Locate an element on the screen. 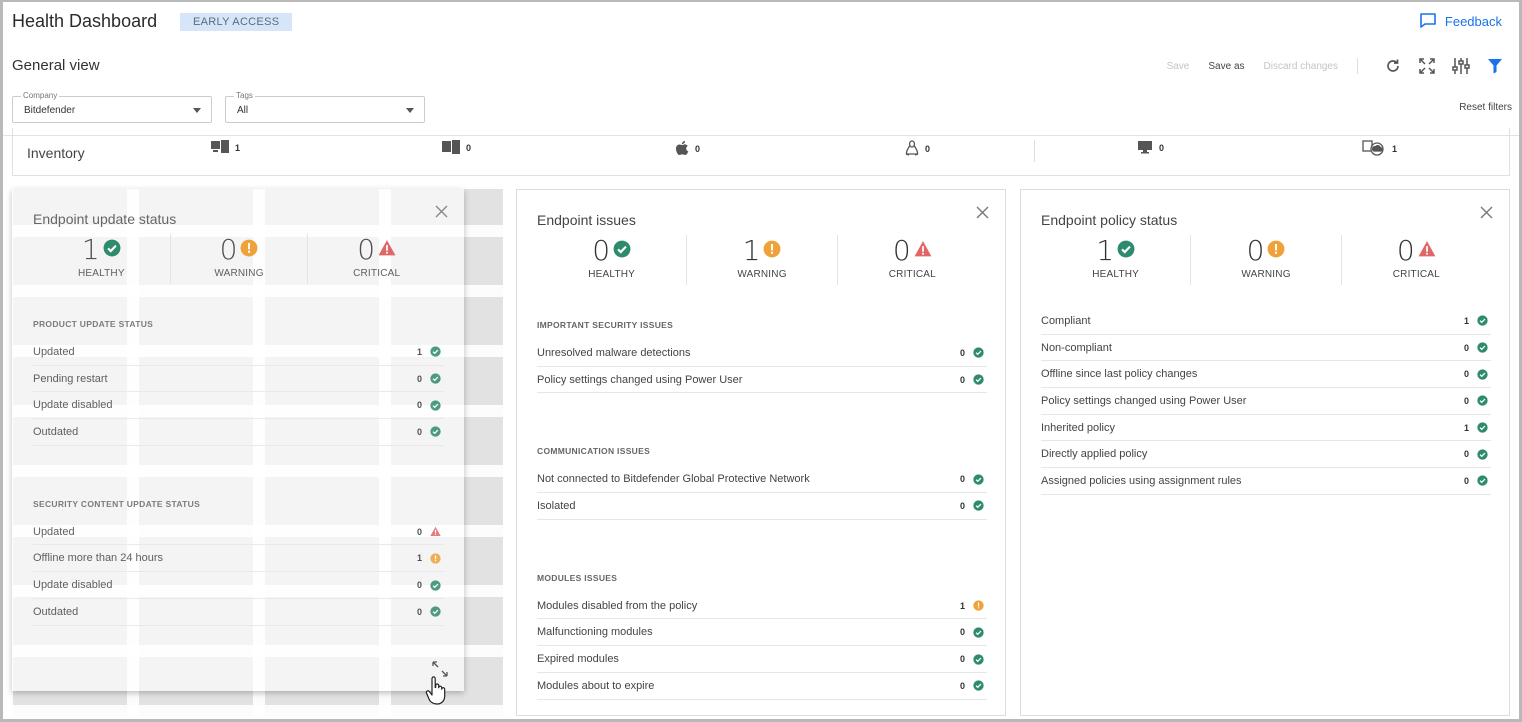  feedback-link: Feedback is located at coordinates (1460, 21).